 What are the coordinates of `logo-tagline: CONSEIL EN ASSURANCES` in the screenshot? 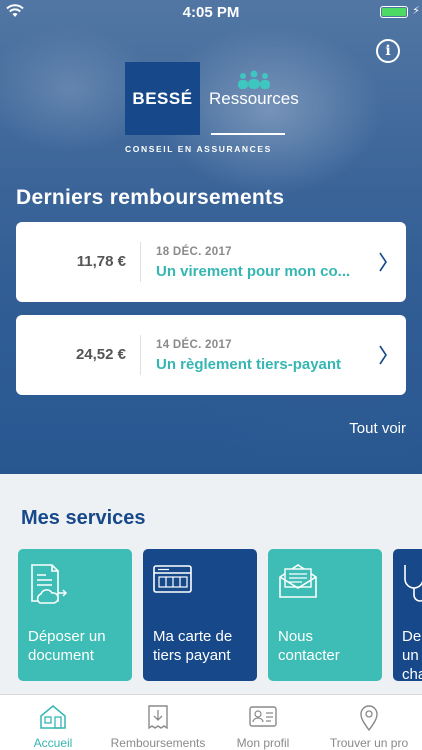 It's located at (198, 149).